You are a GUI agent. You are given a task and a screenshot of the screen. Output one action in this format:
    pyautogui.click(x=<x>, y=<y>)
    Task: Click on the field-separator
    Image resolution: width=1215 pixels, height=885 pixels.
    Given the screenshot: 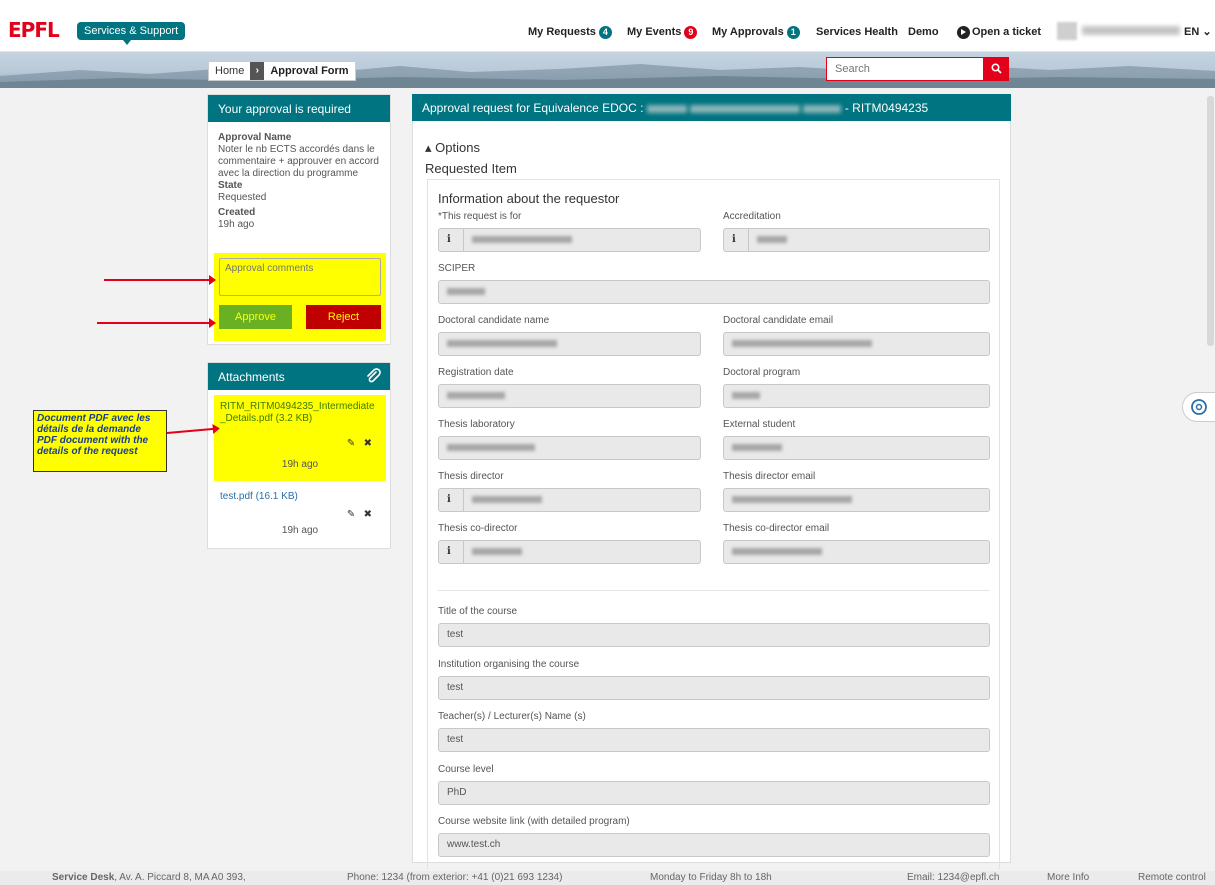 What is the action you would take?
    pyautogui.click(x=463, y=552)
    